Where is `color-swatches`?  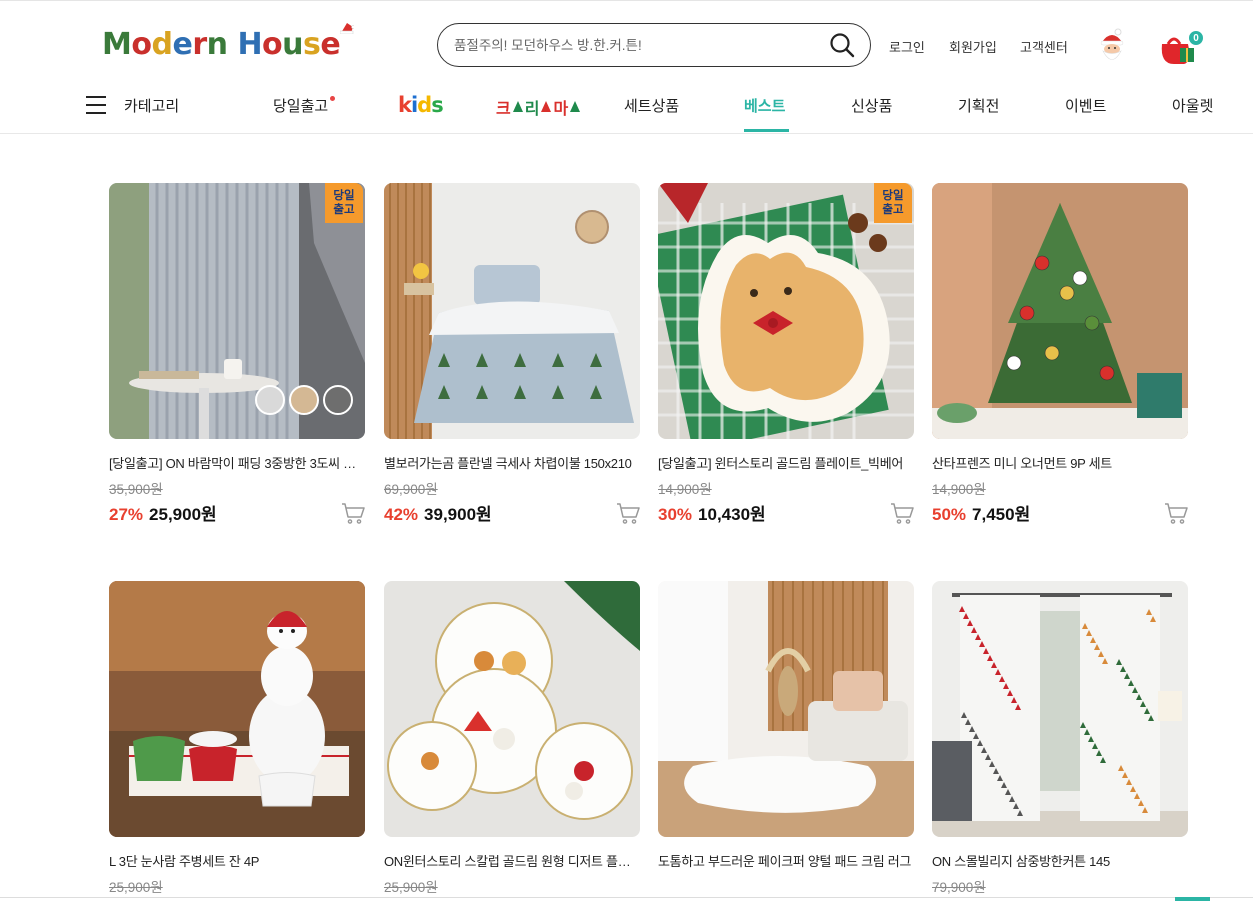
color-swatches is located at coordinates (304, 400).